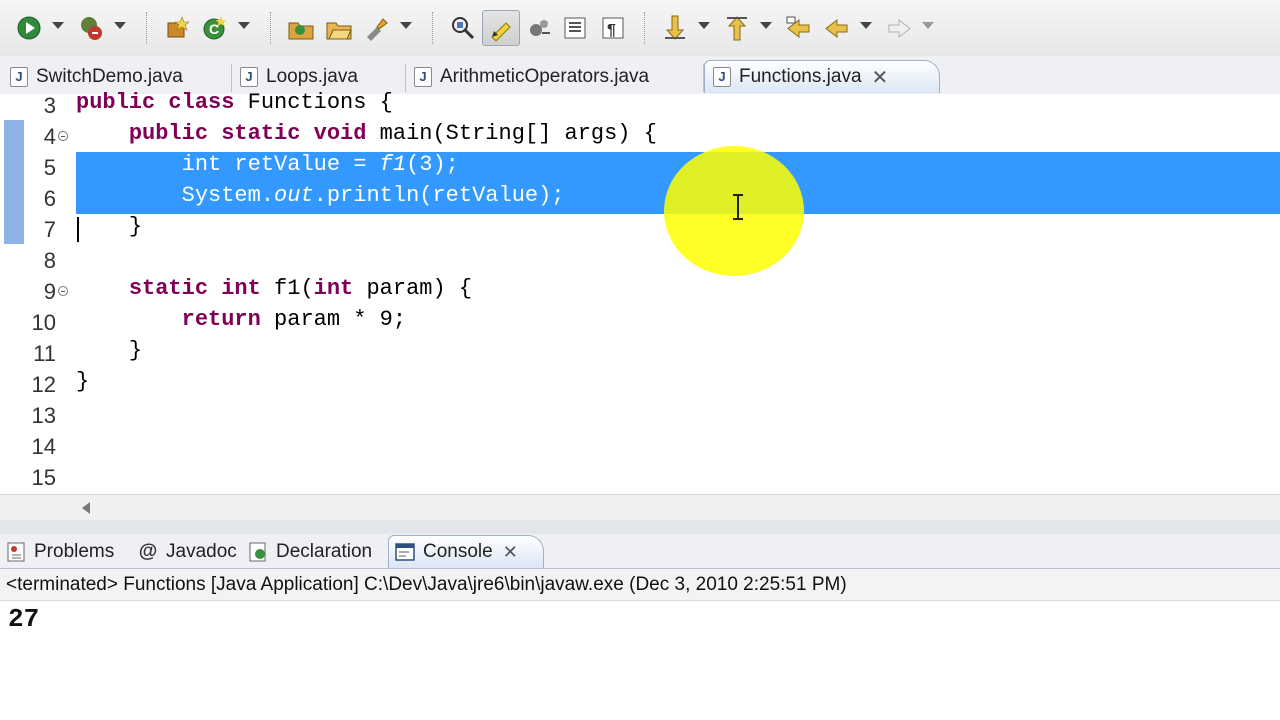 The width and height of the screenshot is (1280, 720). What do you see at coordinates (545, 76) in the screenshot?
I see `tab-label: ArithmeticOperators.java` at bounding box center [545, 76].